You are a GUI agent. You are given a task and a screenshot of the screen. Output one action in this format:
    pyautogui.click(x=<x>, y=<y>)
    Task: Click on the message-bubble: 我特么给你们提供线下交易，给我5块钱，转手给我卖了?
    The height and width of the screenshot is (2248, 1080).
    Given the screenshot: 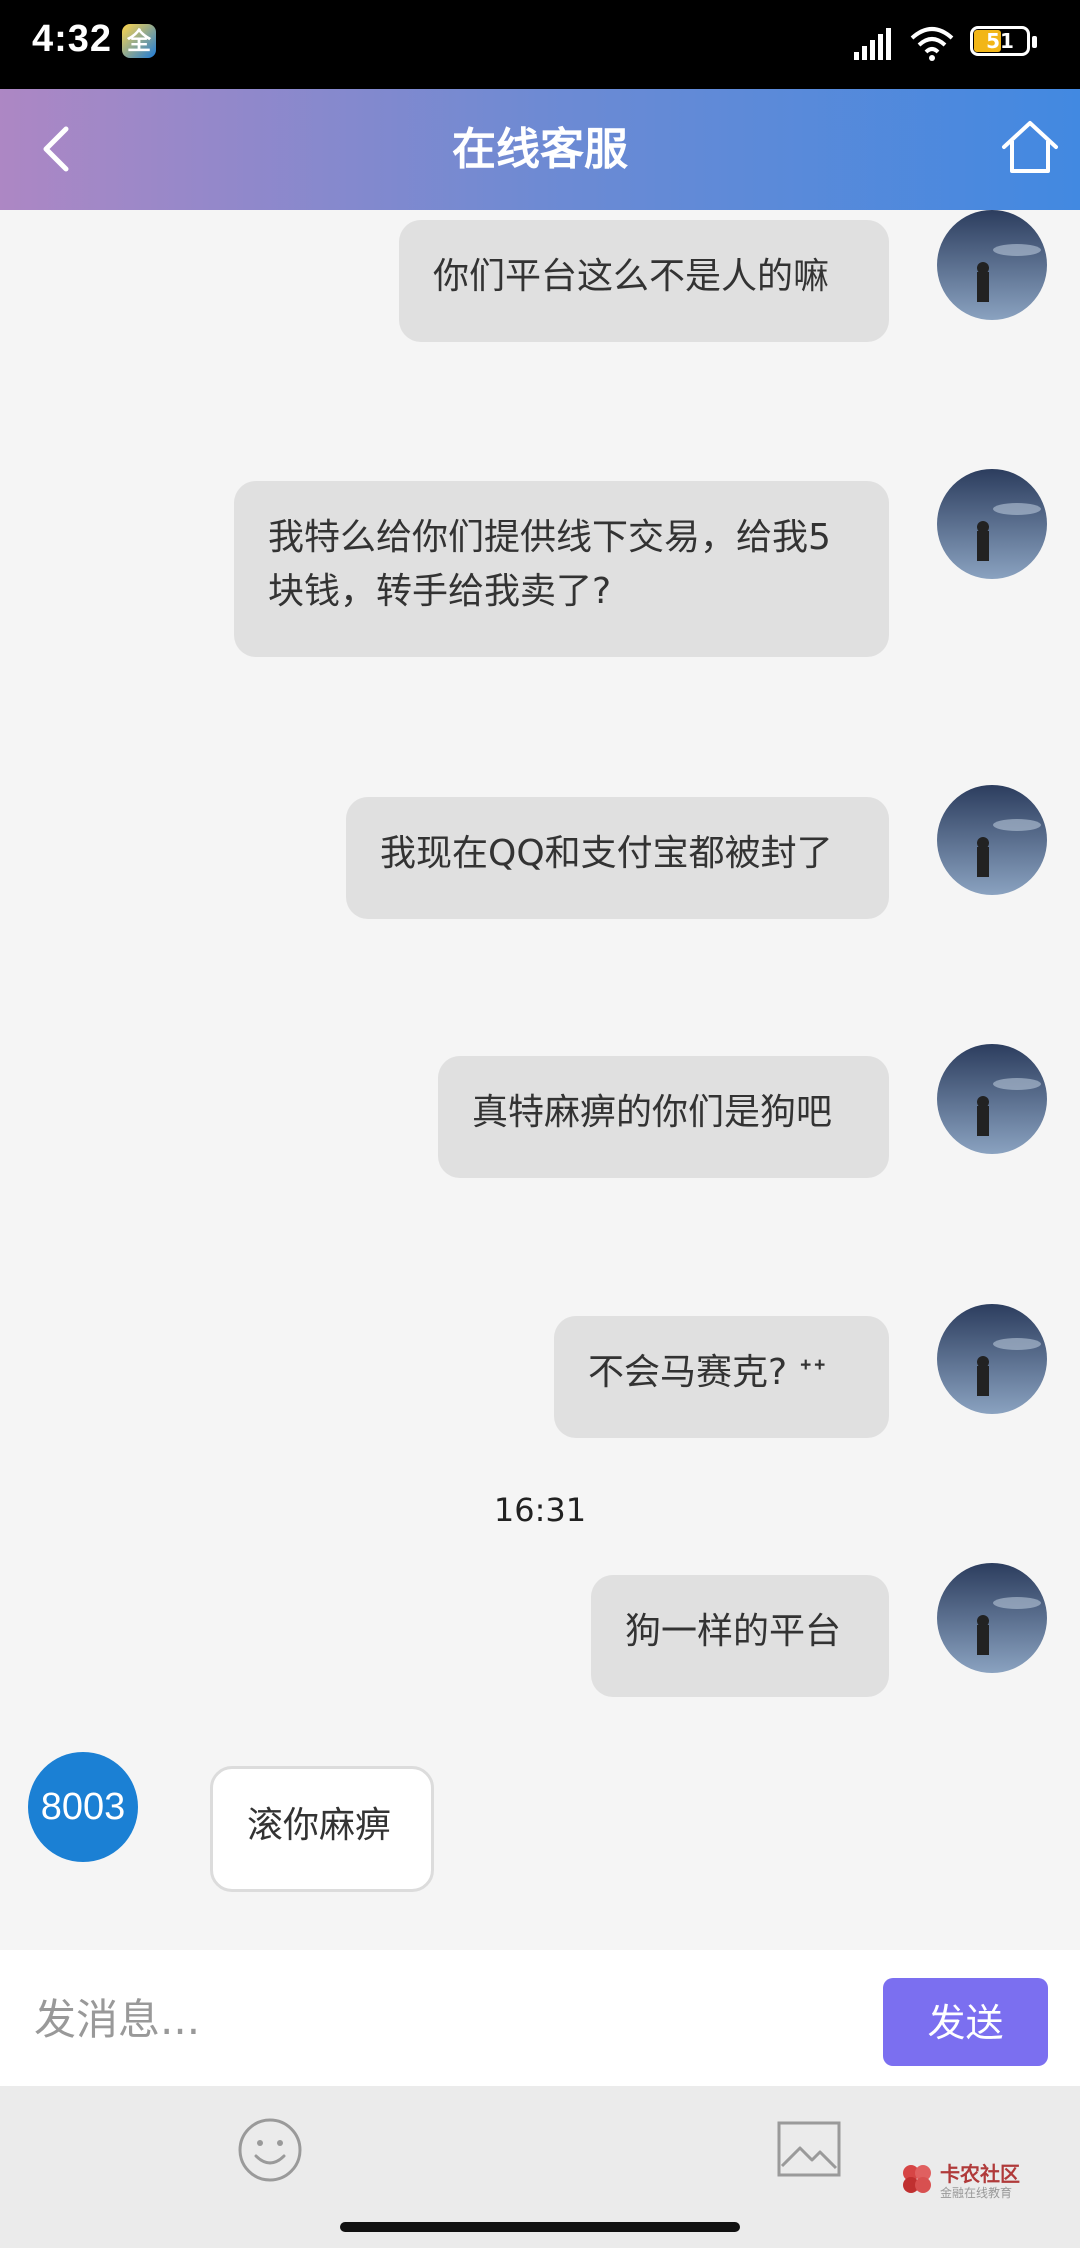 What is the action you would take?
    pyautogui.click(x=561, y=569)
    